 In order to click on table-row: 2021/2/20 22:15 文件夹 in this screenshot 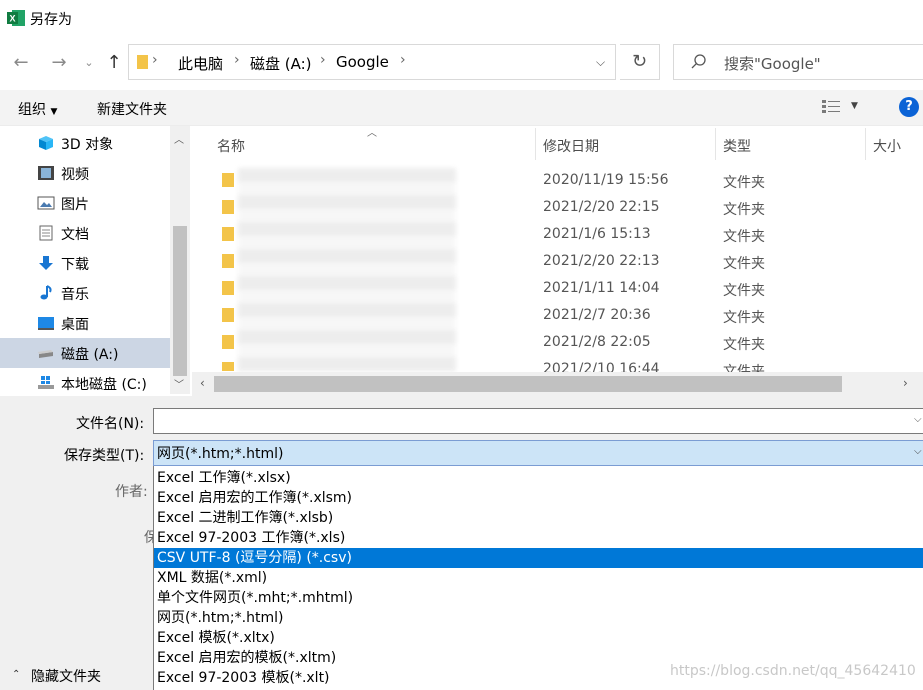, I will do `click(537, 210)`.